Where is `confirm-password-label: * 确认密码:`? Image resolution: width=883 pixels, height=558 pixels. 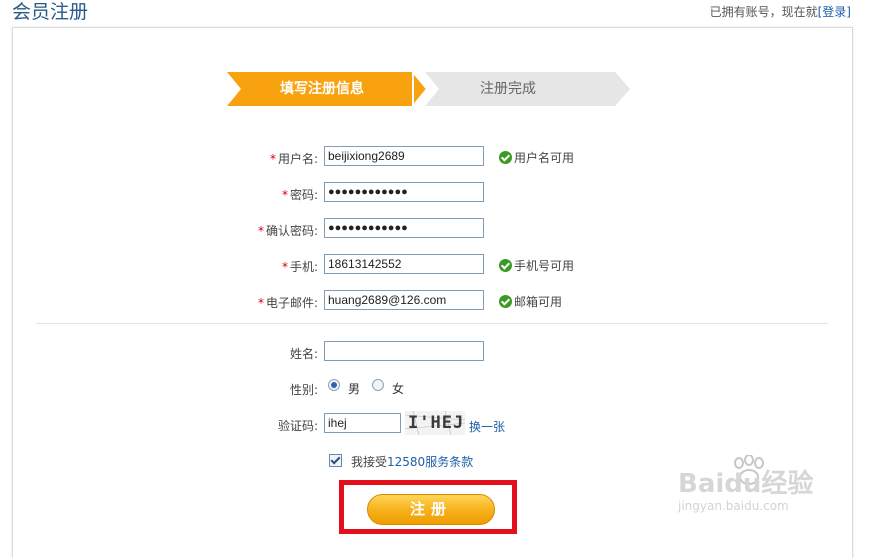
confirm-password-label: * 确认密码: is located at coordinates (287, 231).